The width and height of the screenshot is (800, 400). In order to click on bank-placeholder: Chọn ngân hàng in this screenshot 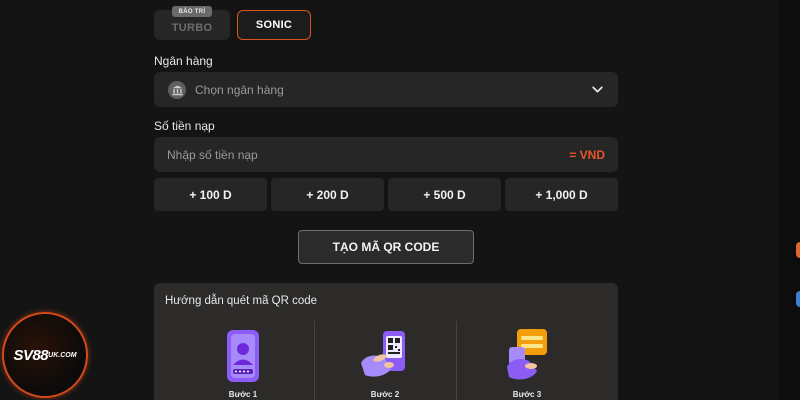, I will do `click(239, 90)`.